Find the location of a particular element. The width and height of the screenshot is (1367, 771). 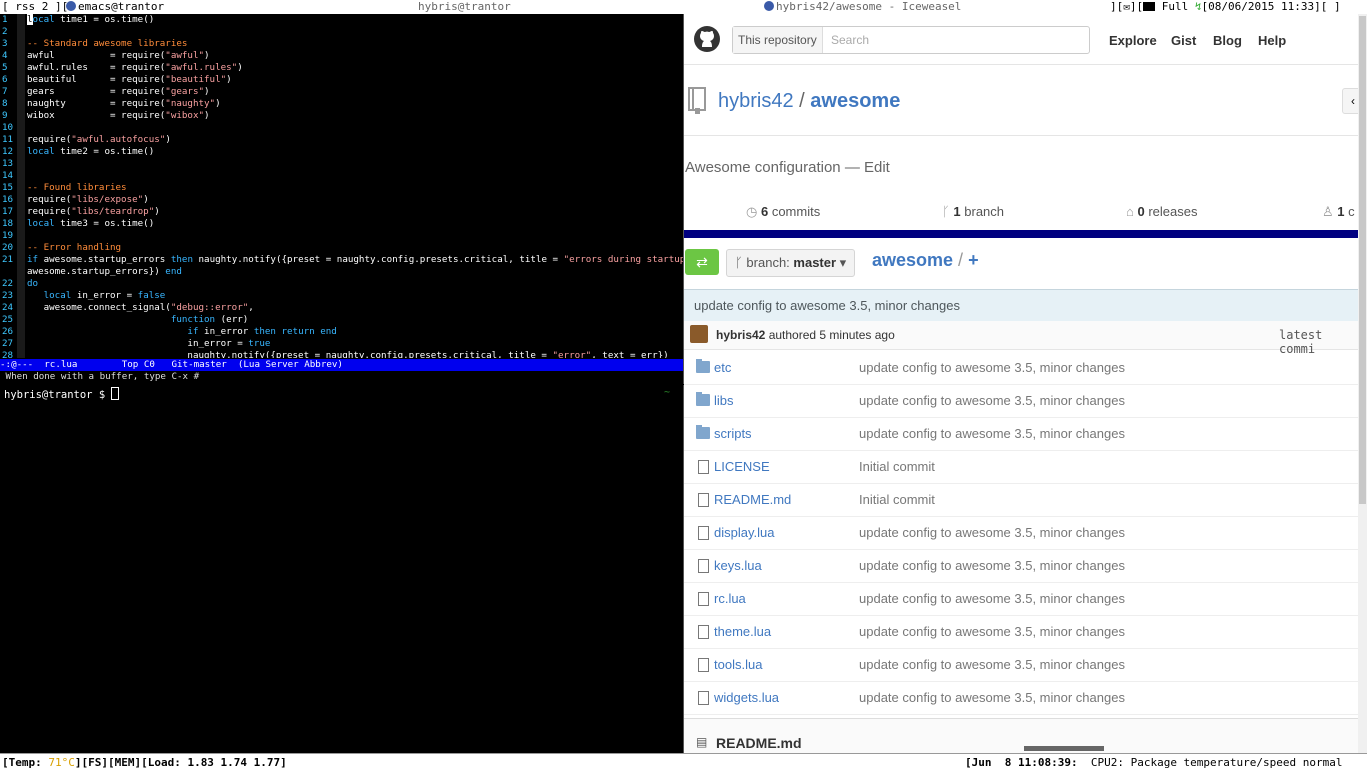

file-name-link: libs is located at coordinates (724, 400).